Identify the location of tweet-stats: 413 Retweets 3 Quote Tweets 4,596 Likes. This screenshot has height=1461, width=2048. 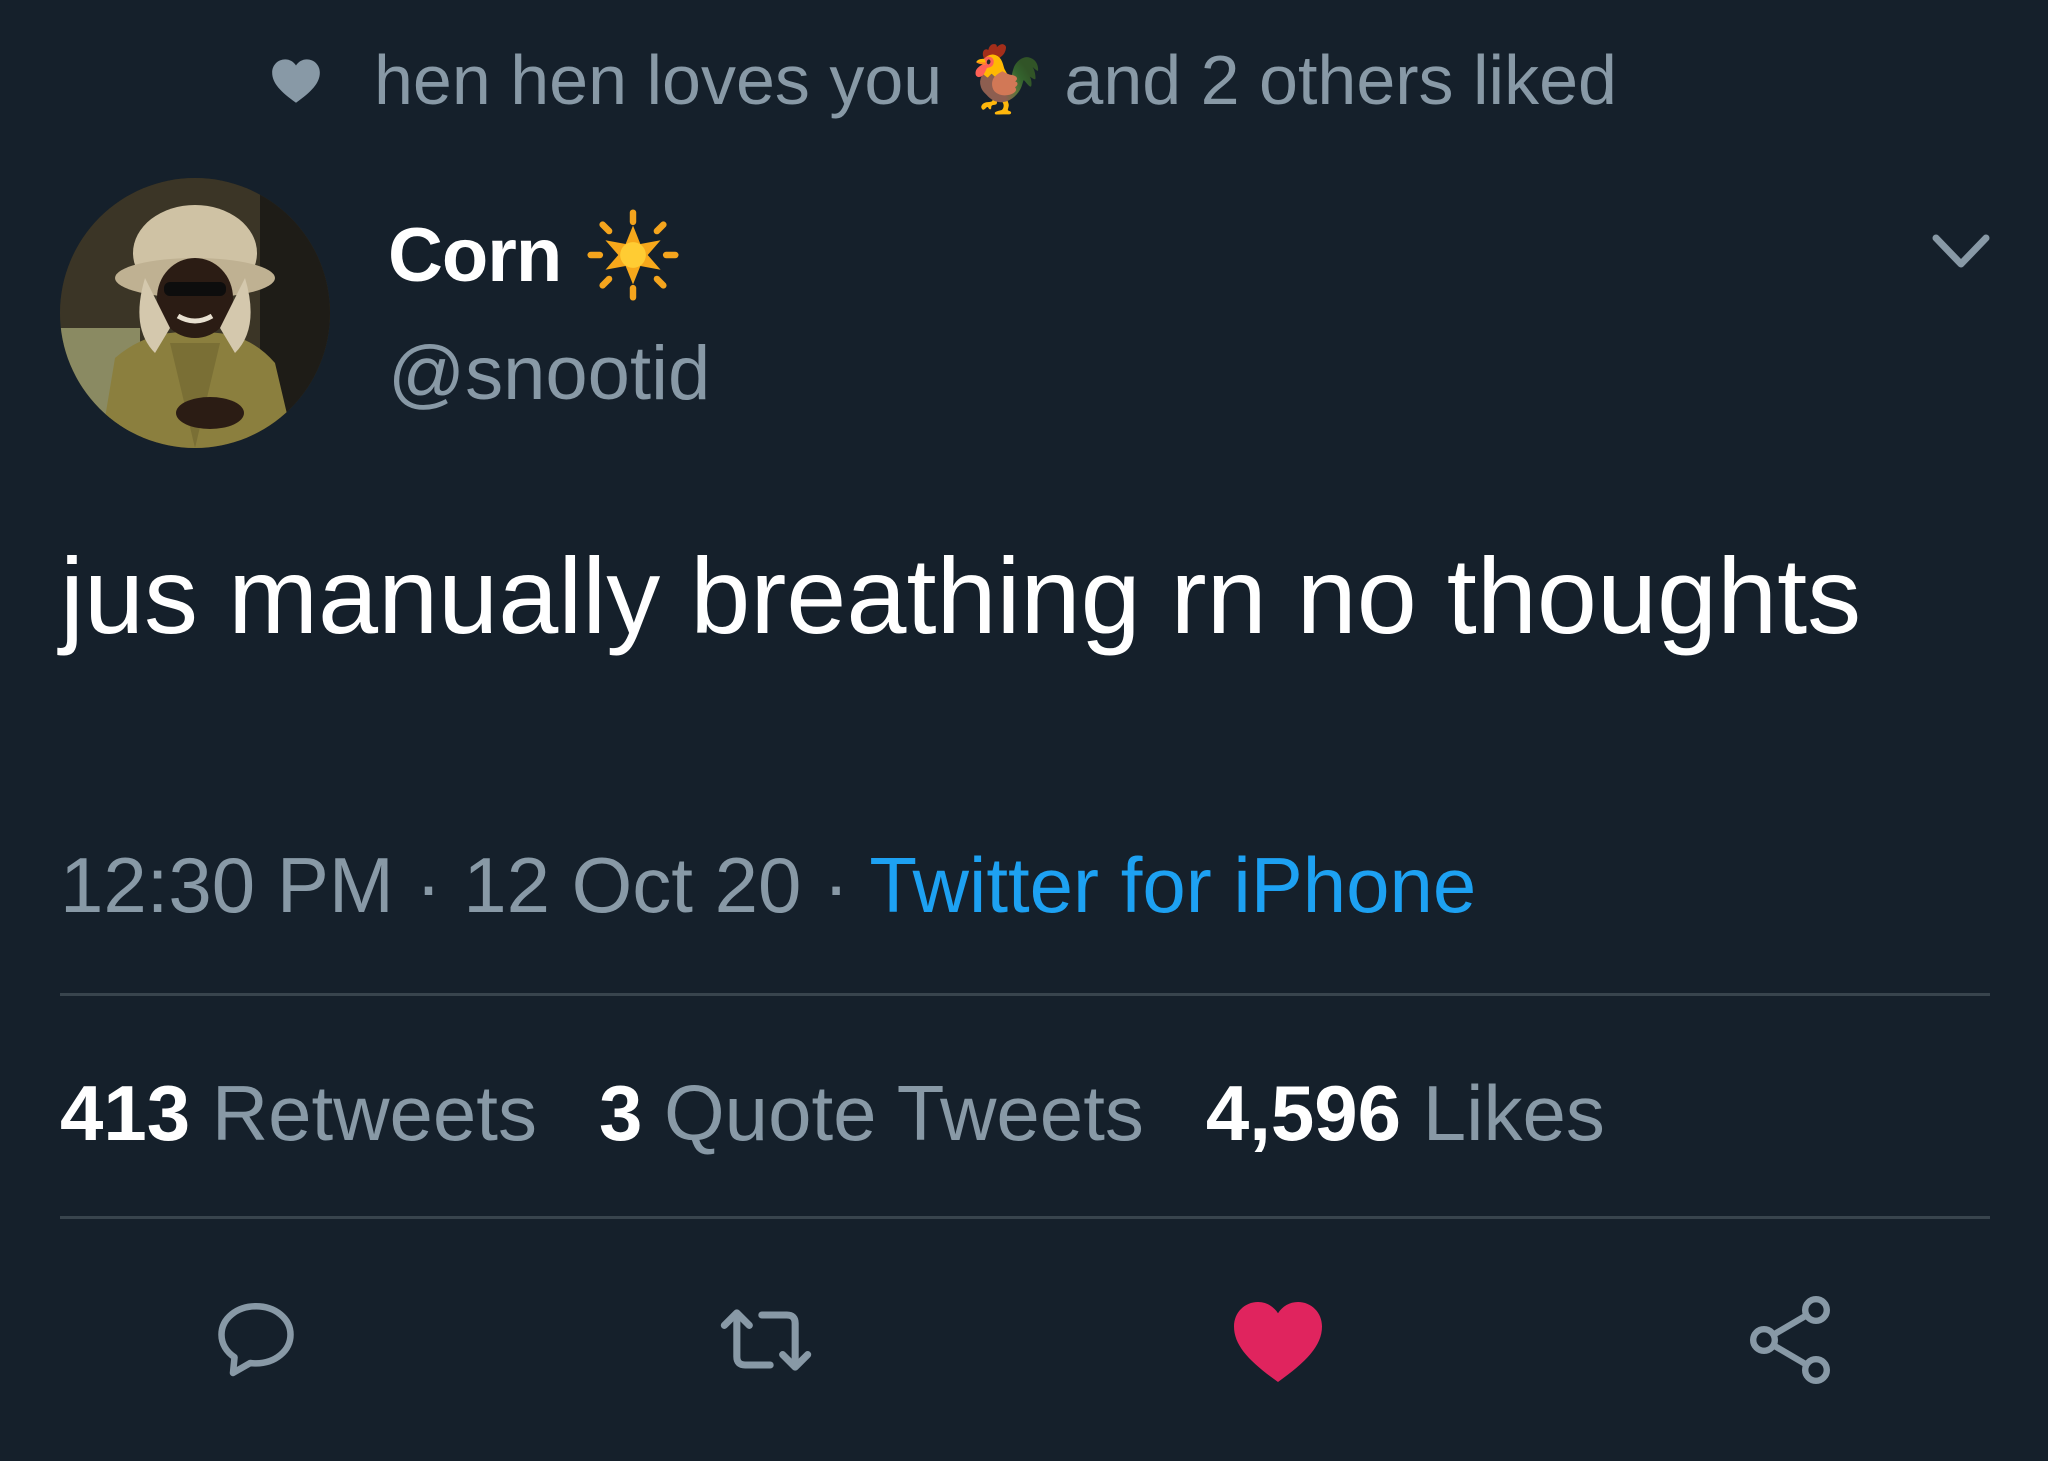
(863, 1113).